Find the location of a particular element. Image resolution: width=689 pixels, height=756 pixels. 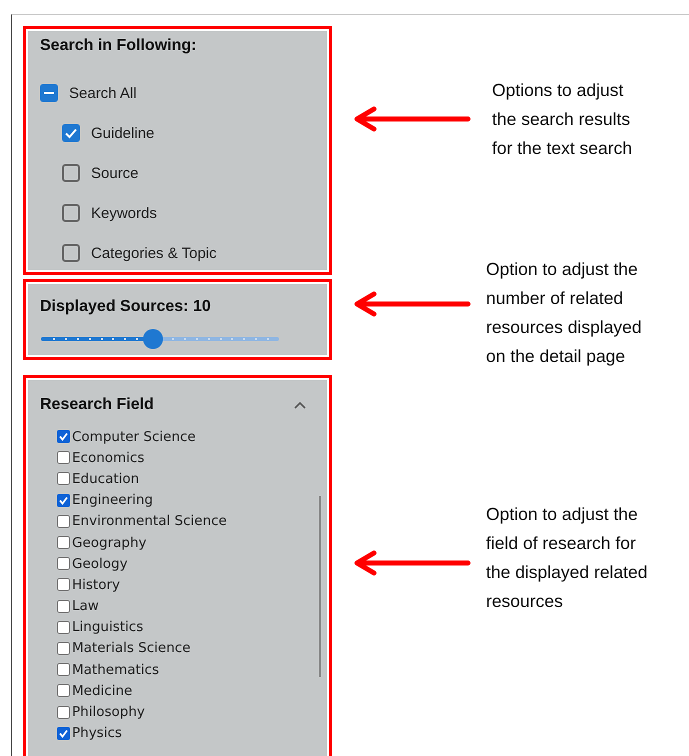

checkbox-label: Linguistics is located at coordinates (108, 627).